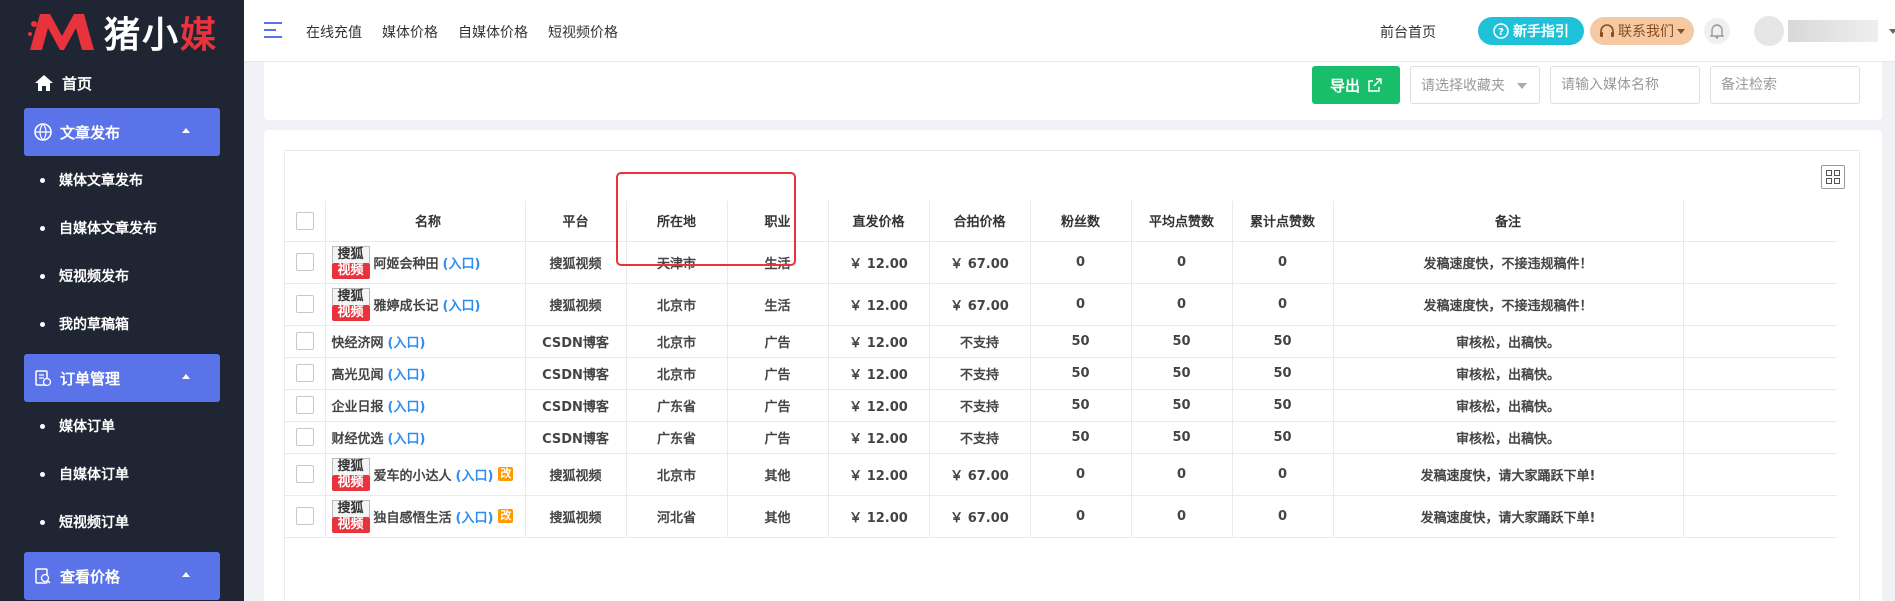 The width and height of the screenshot is (1895, 601). I want to click on select-all-checkbox, so click(304, 220).